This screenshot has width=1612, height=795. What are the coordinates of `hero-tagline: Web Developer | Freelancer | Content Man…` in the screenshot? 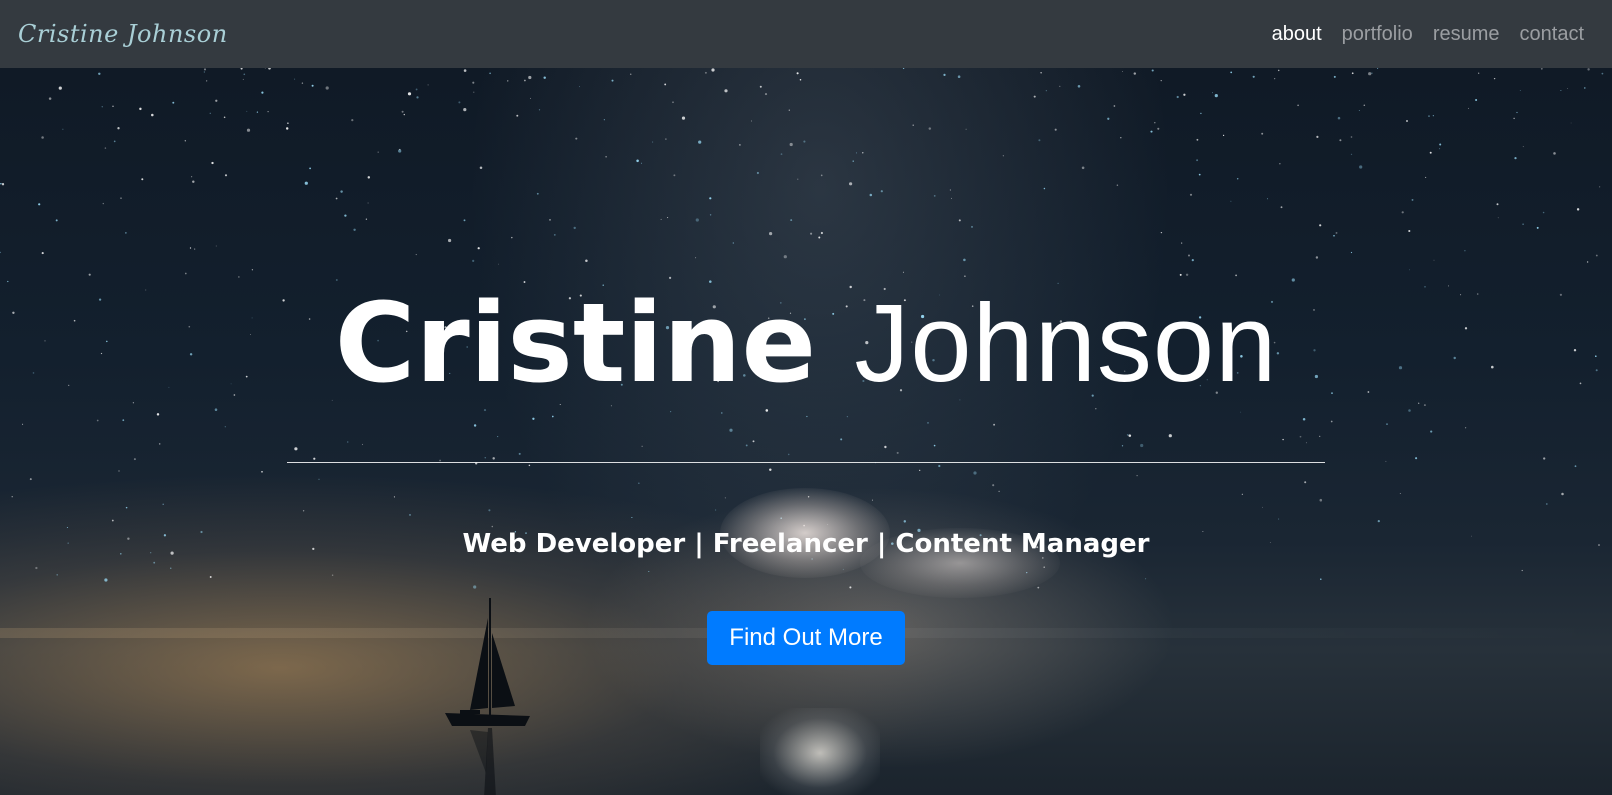 It's located at (806, 544).